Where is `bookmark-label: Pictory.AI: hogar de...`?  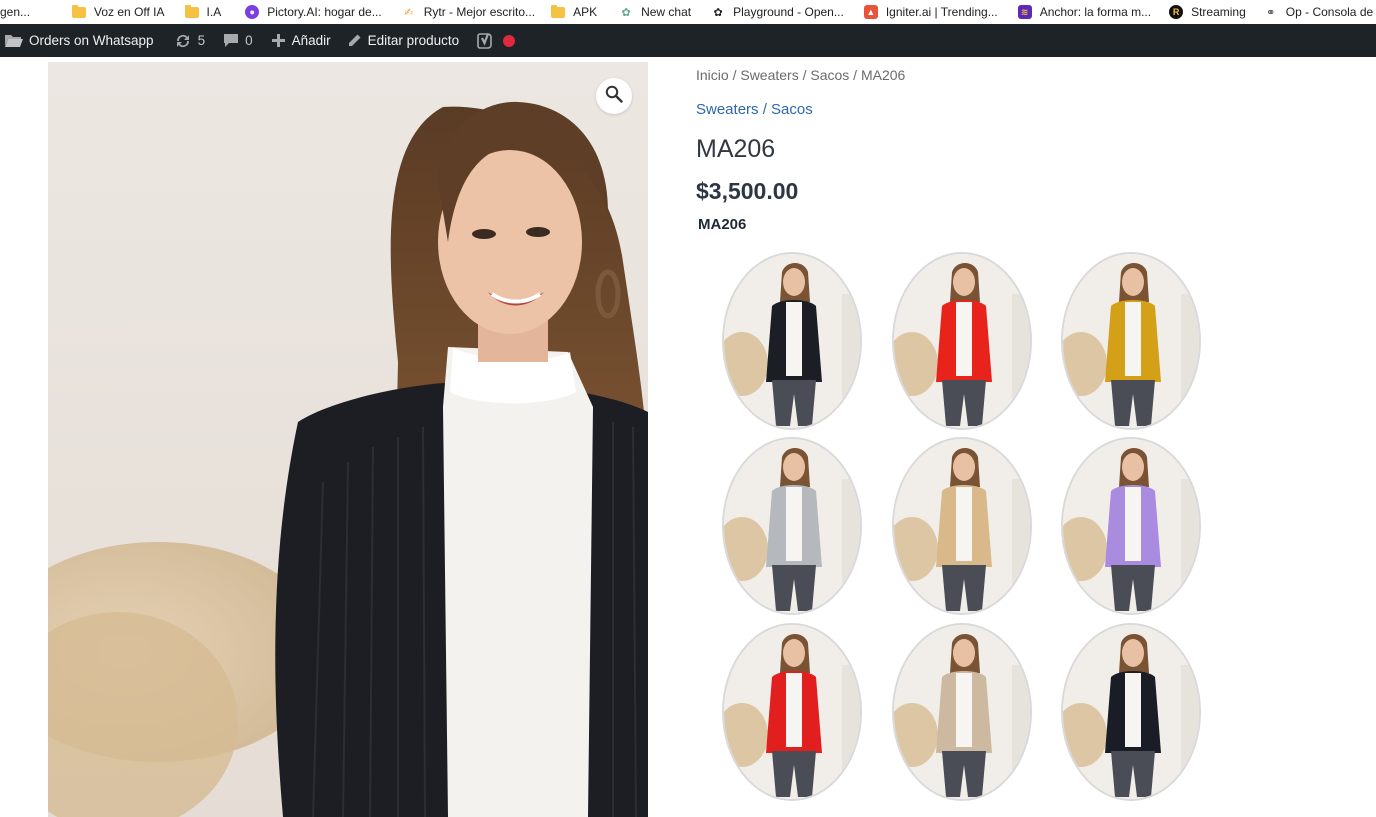
bookmark-label: Pictory.AI: hogar de... is located at coordinates (324, 12).